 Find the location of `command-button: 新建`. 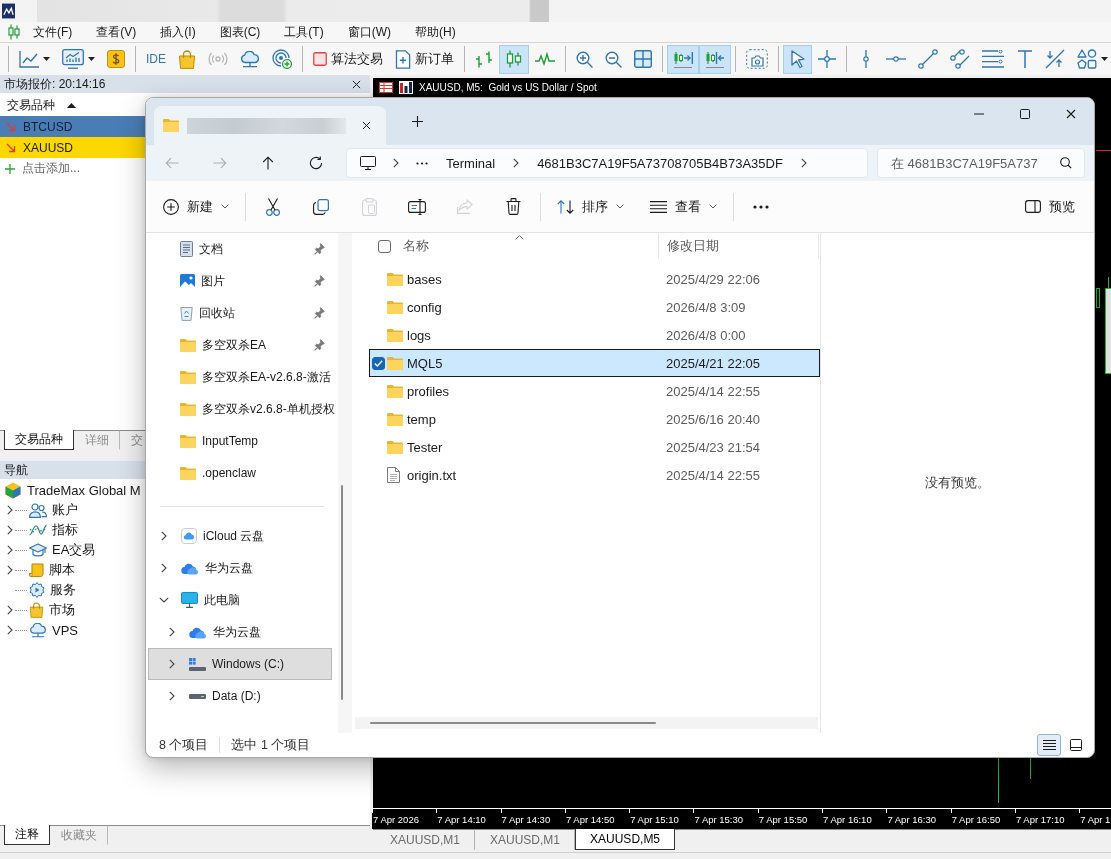

command-button: 新建 is located at coordinates (196, 206).